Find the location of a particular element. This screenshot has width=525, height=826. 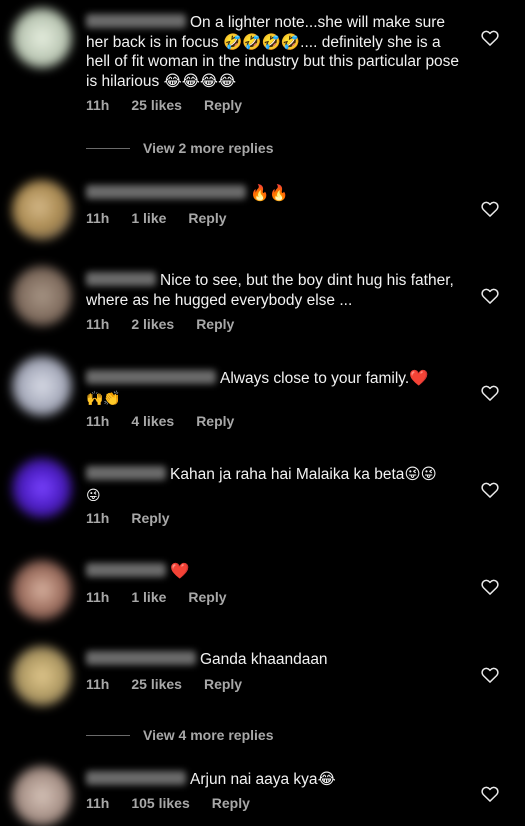

view-more-replies: View 4 more replies is located at coordinates (179, 735).